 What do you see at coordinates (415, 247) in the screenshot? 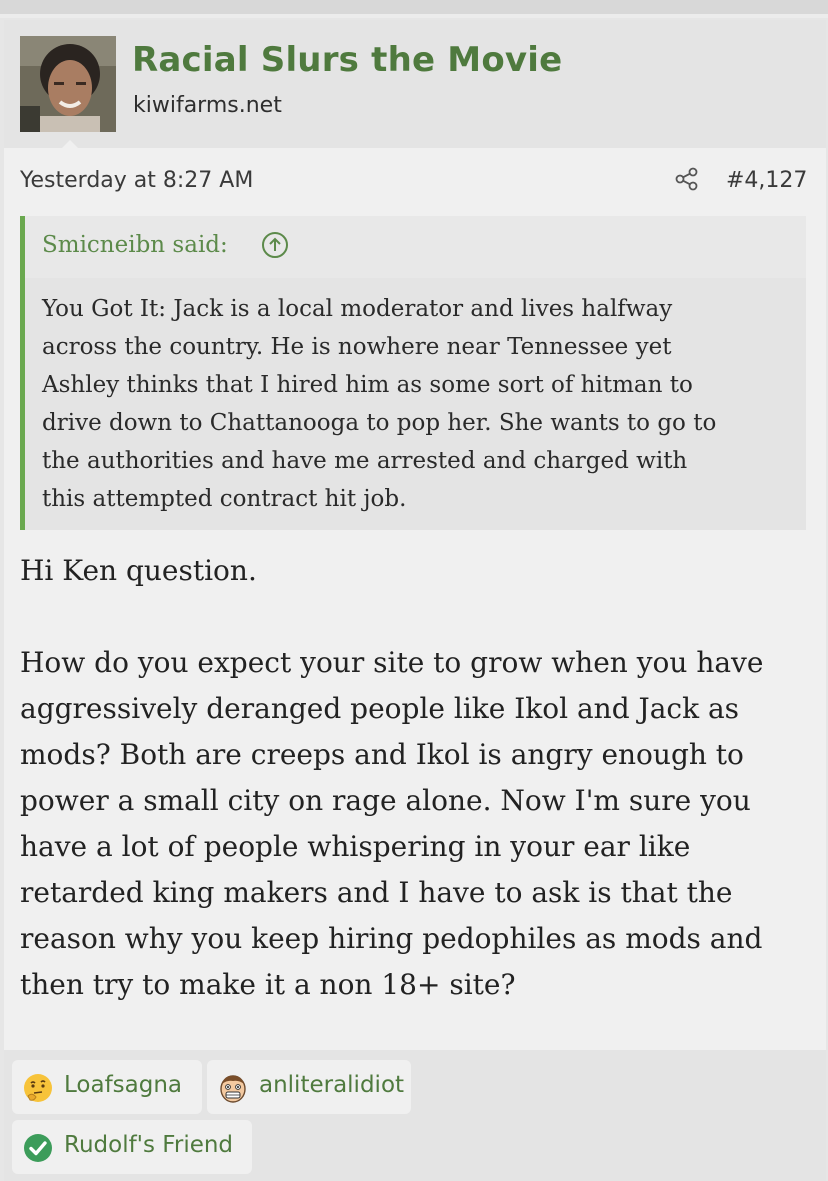
I see `quote-header: Smicneibn said:` at bounding box center [415, 247].